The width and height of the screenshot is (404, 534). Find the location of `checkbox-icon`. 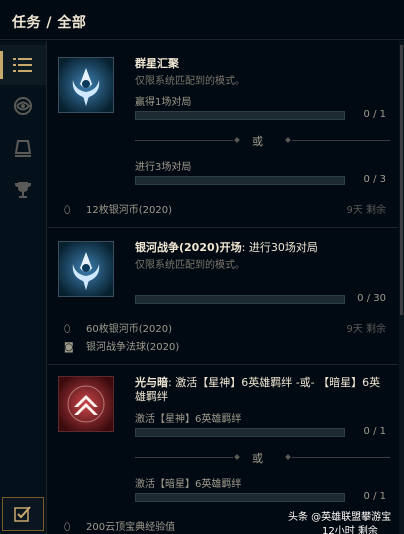

checkbox-icon is located at coordinates (22, 514).